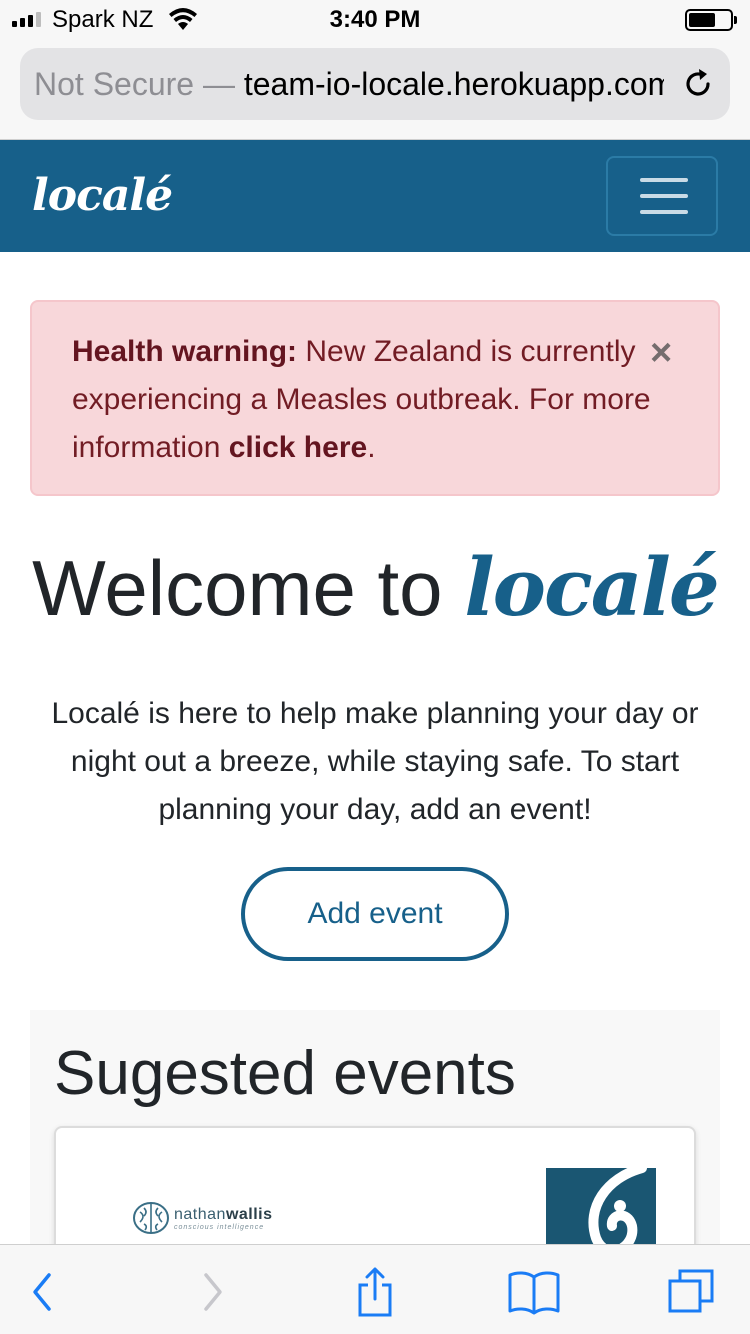 This screenshot has height=1334, width=750. What do you see at coordinates (102, 195) in the screenshot?
I see `brand-logo: localé` at bounding box center [102, 195].